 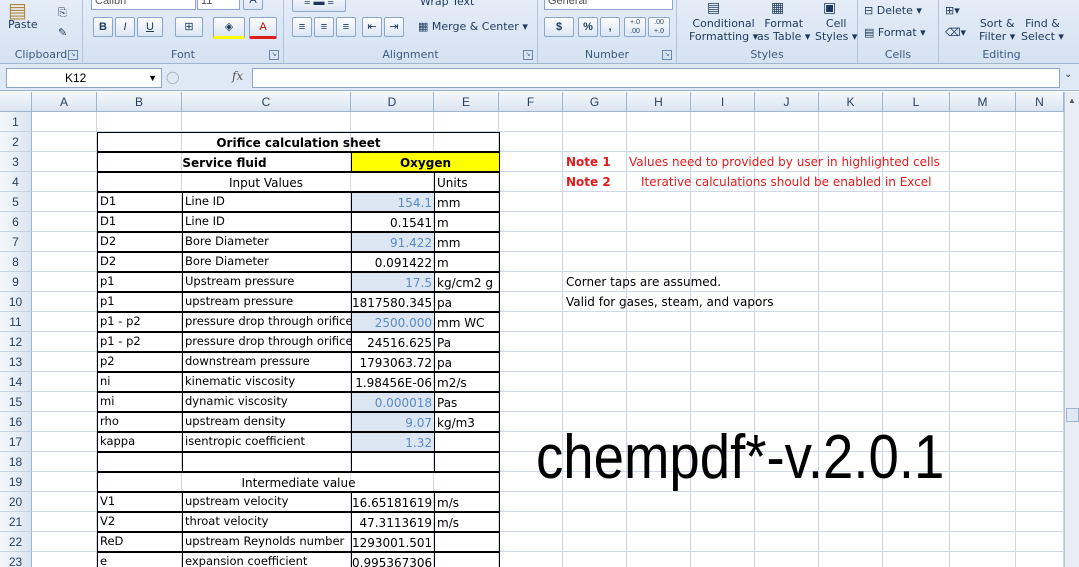 I want to click on vertical-scrollbar: ▲, so click(x=1071, y=329).